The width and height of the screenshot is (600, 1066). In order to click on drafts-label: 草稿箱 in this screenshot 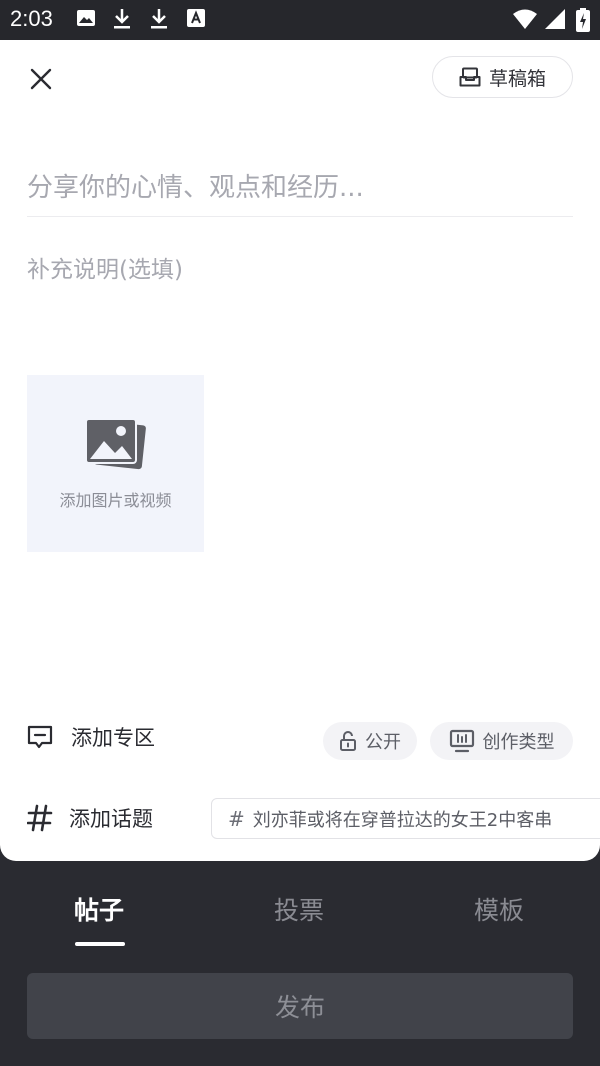, I will do `click(517, 78)`.